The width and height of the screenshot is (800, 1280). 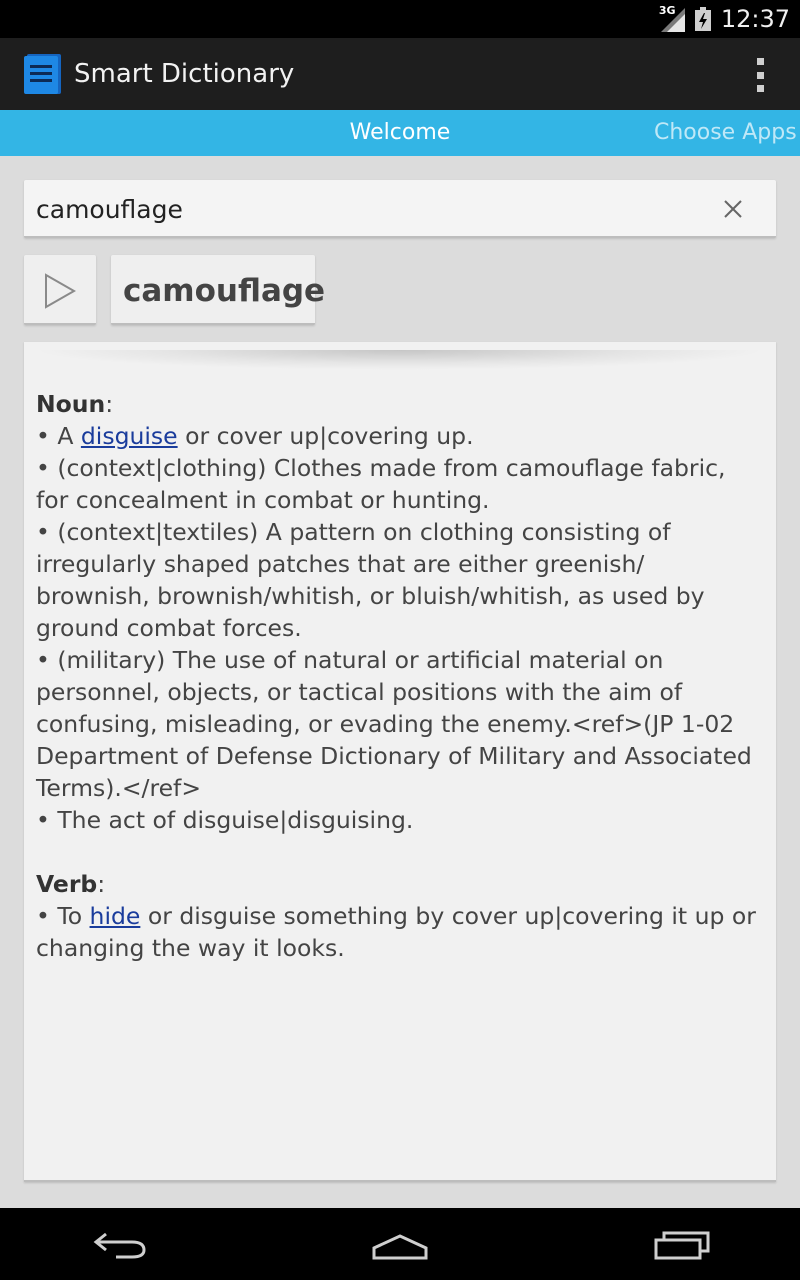 I want to click on battery-icon, so click(x=702, y=19).